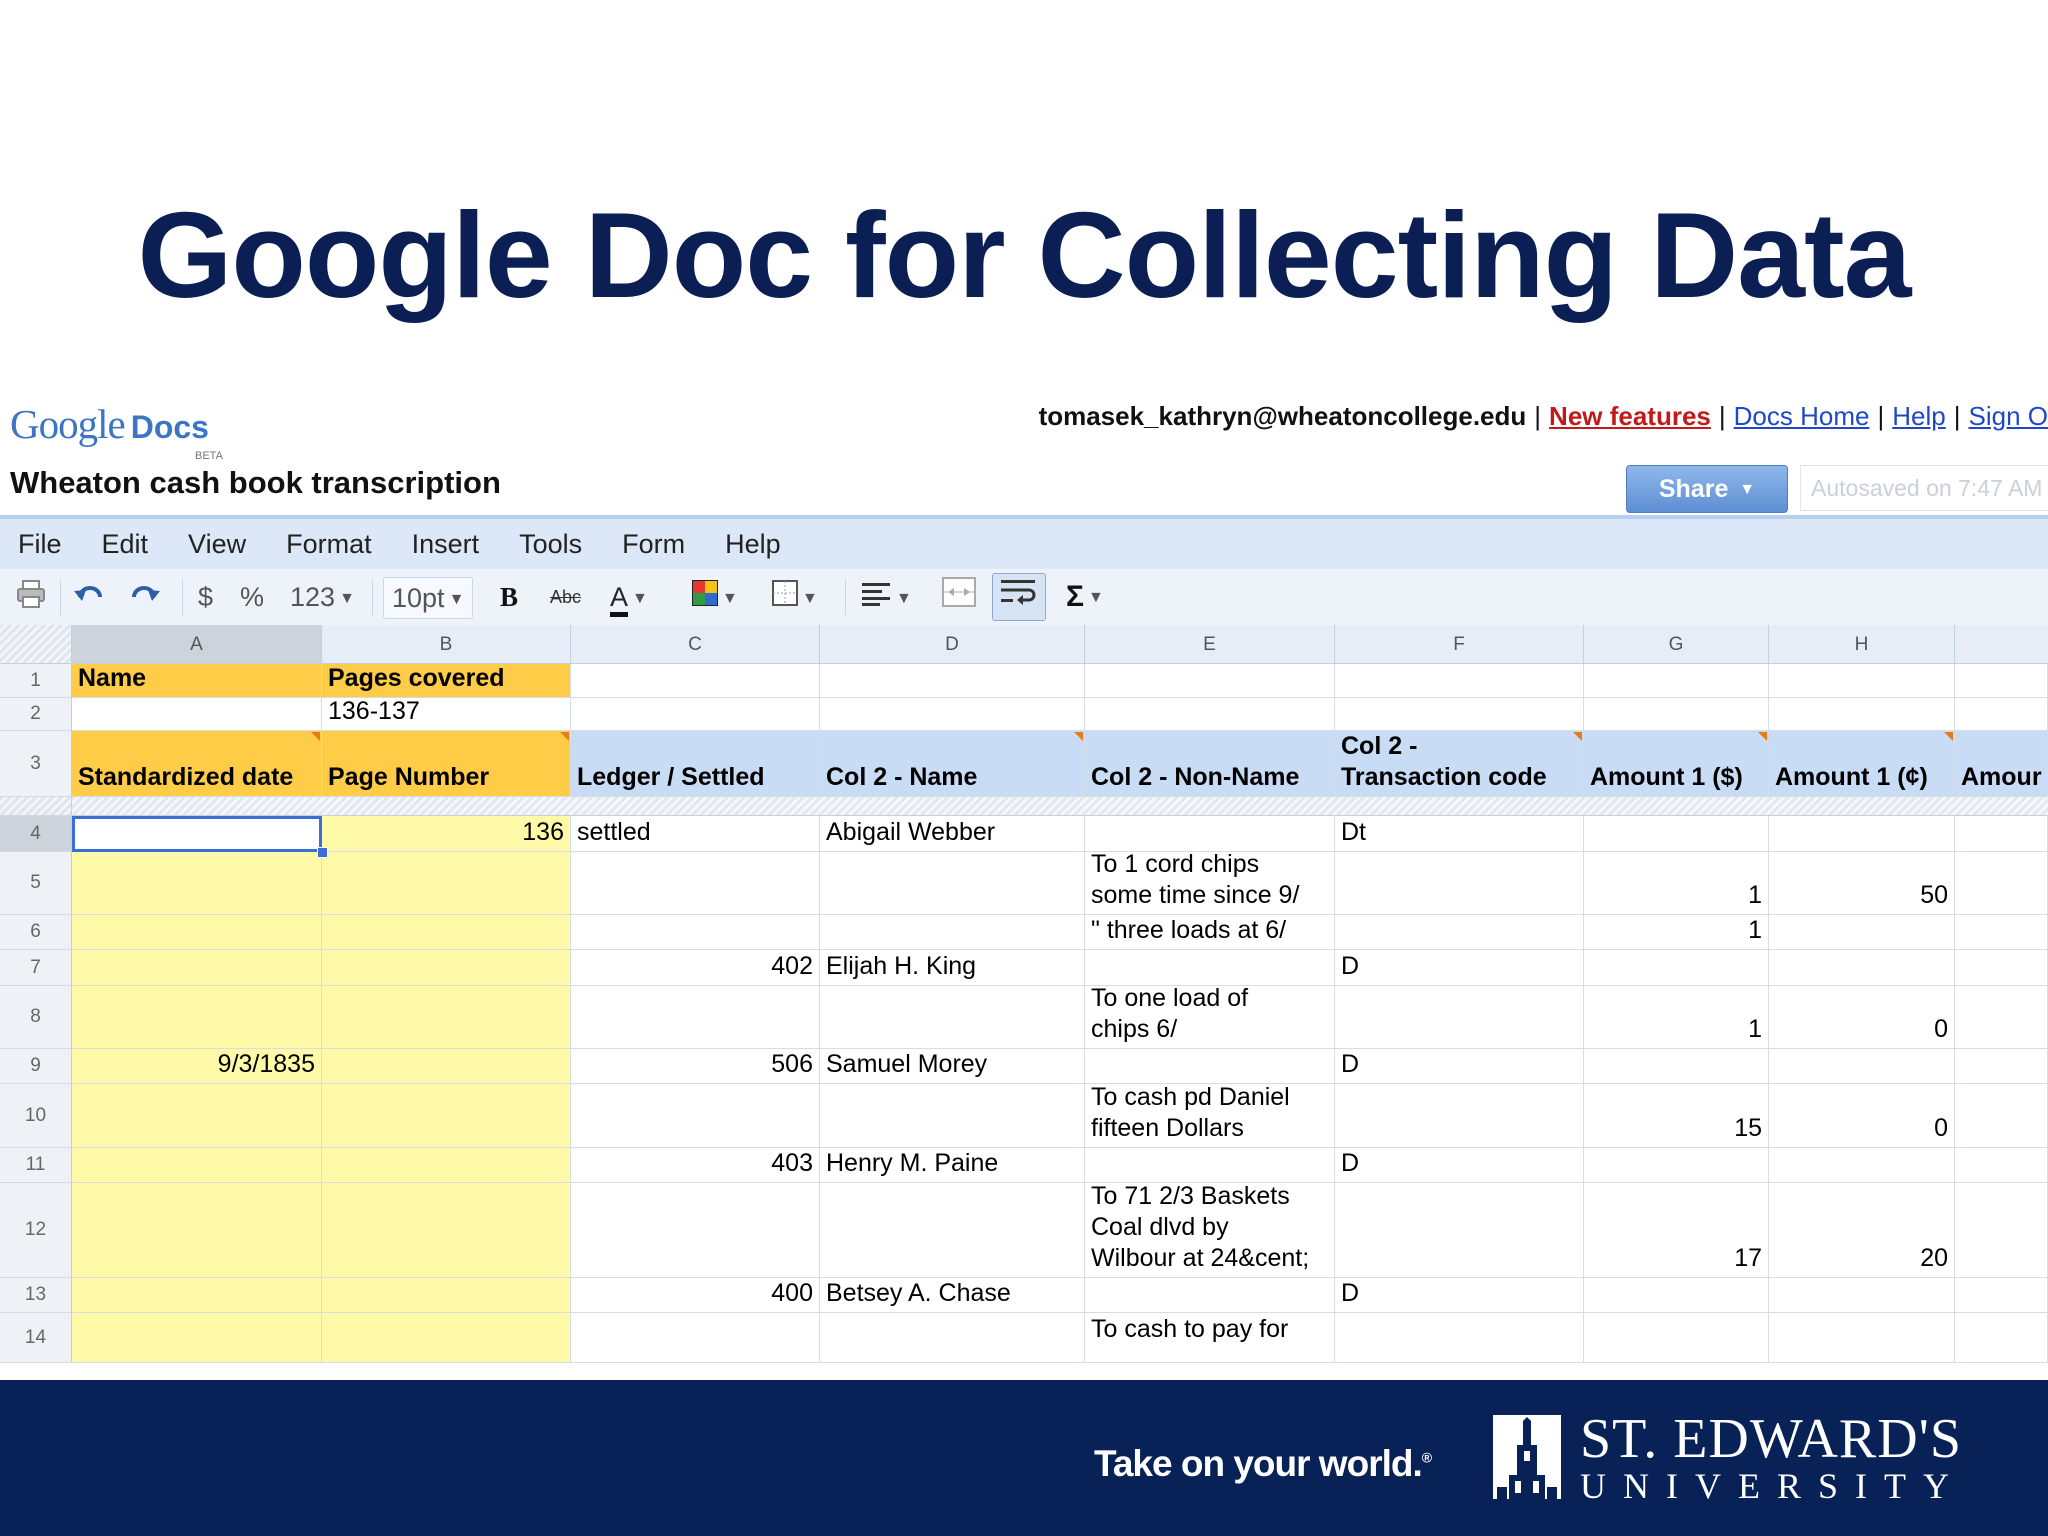 The image size is (2048, 1536). I want to click on cell-g2, so click(1676, 714).